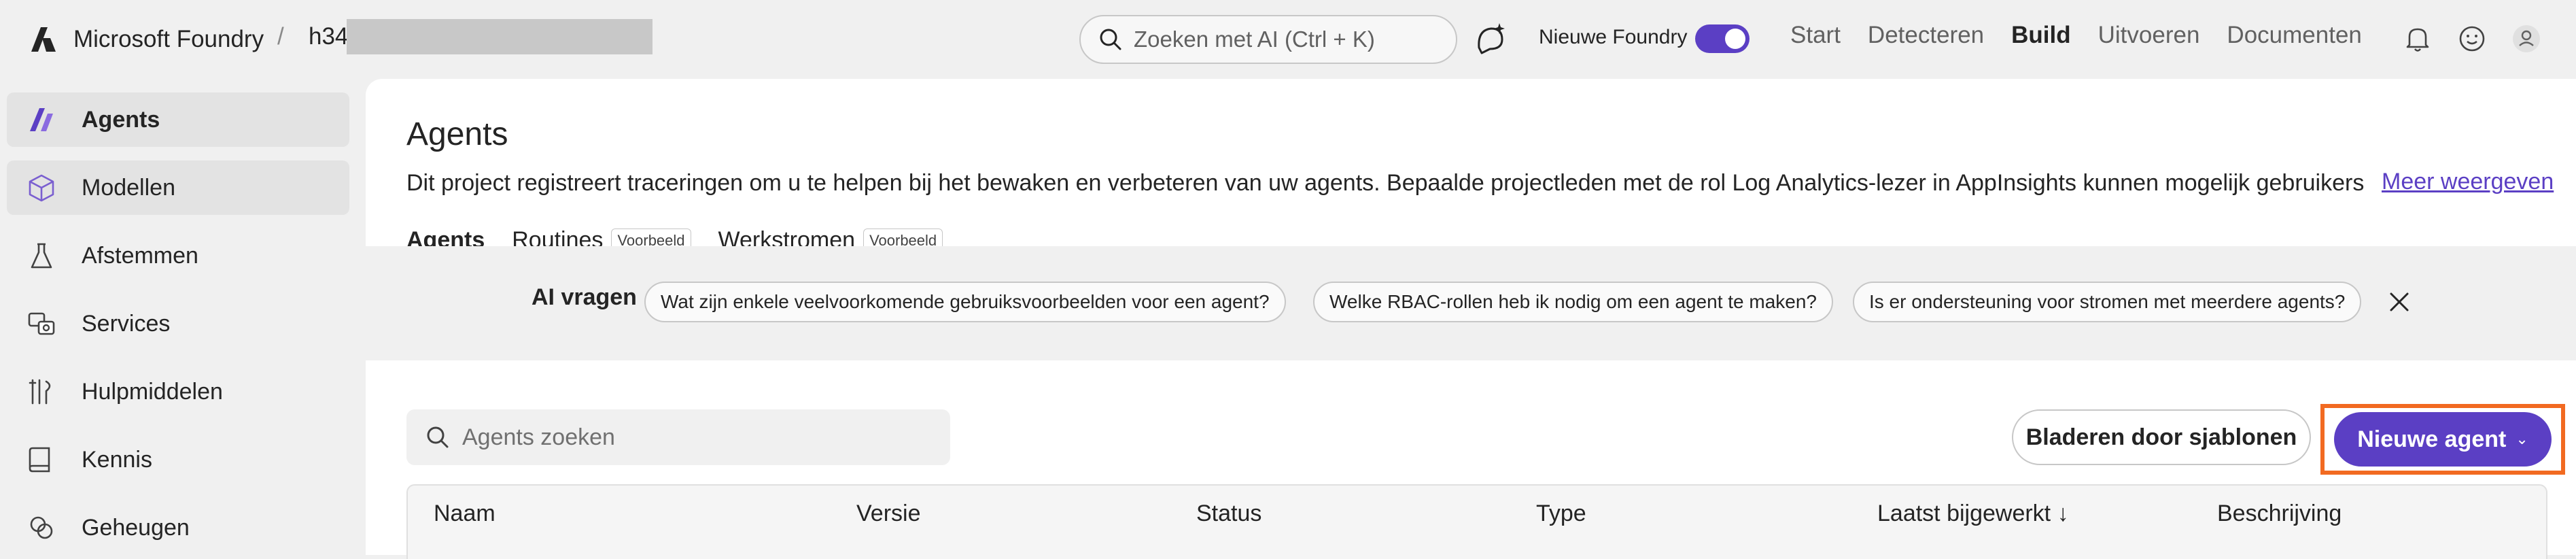  Describe the element at coordinates (2161, 437) in the screenshot. I see `browse-templates-button: Bladeren door sjablonen` at that location.